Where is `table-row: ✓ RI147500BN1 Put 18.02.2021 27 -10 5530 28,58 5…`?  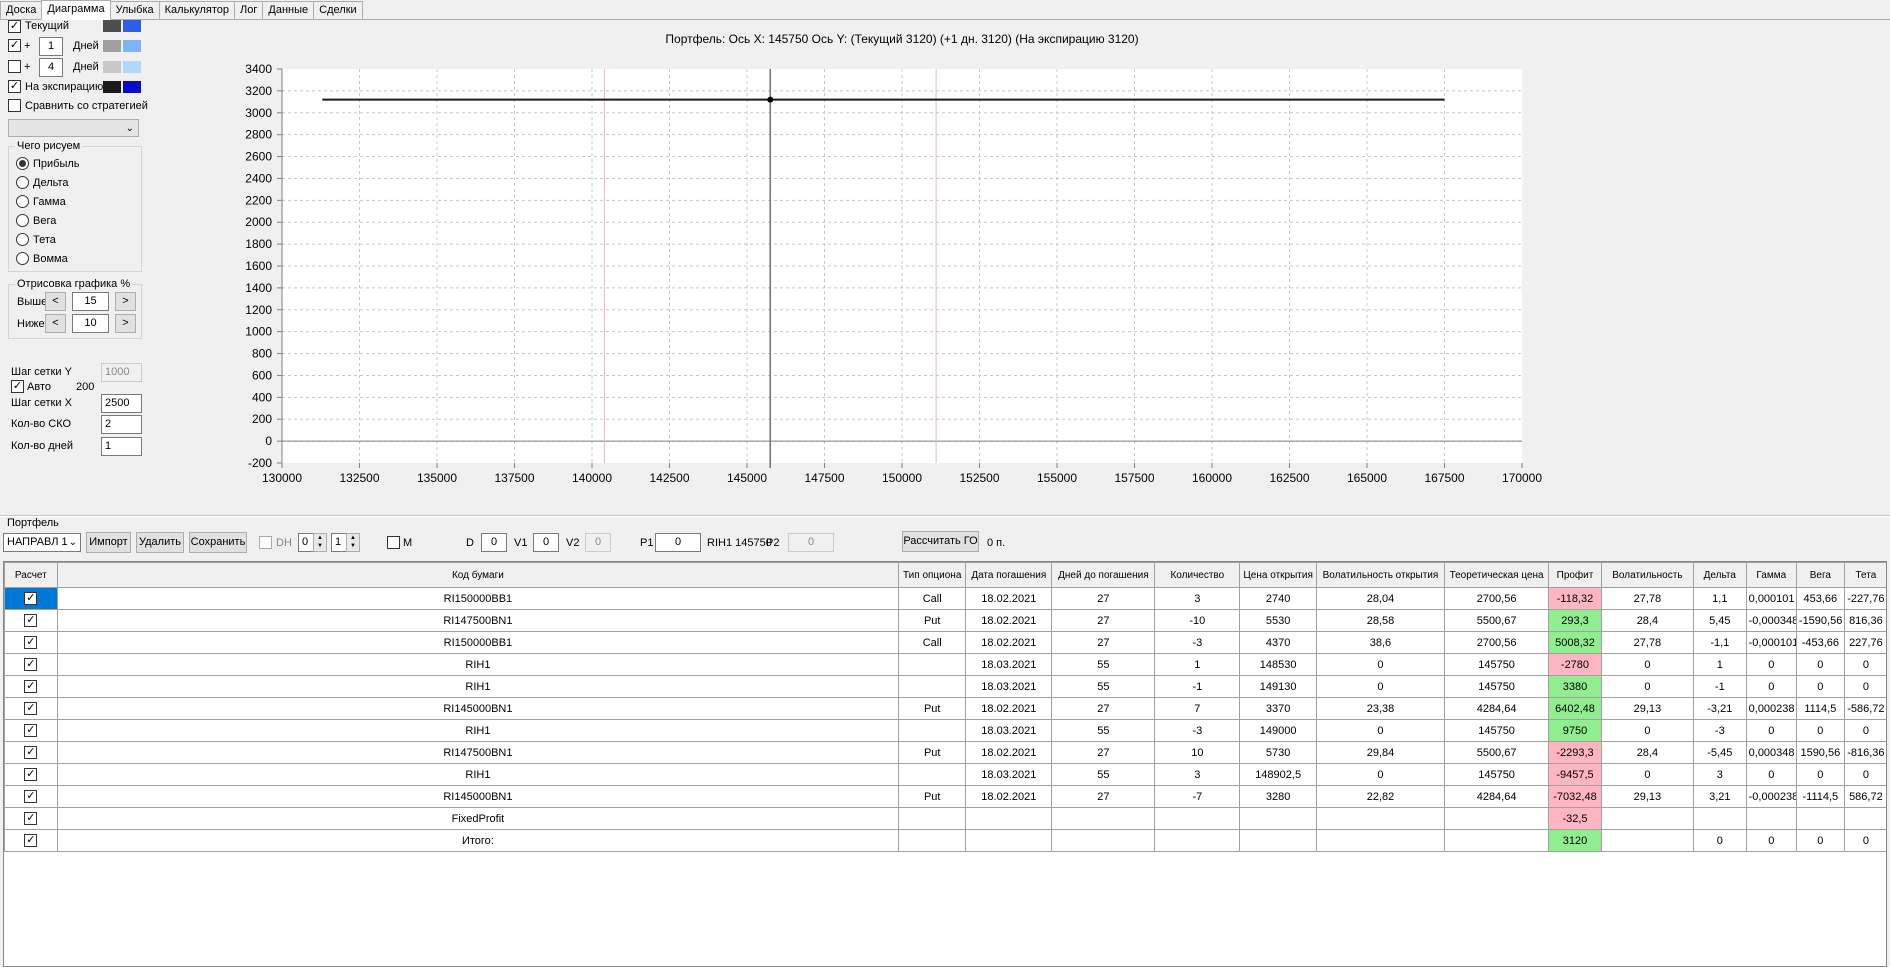 table-row: ✓ RI147500BN1 Put 18.02.2021 27 -10 5530 28,58 5… is located at coordinates (945, 620).